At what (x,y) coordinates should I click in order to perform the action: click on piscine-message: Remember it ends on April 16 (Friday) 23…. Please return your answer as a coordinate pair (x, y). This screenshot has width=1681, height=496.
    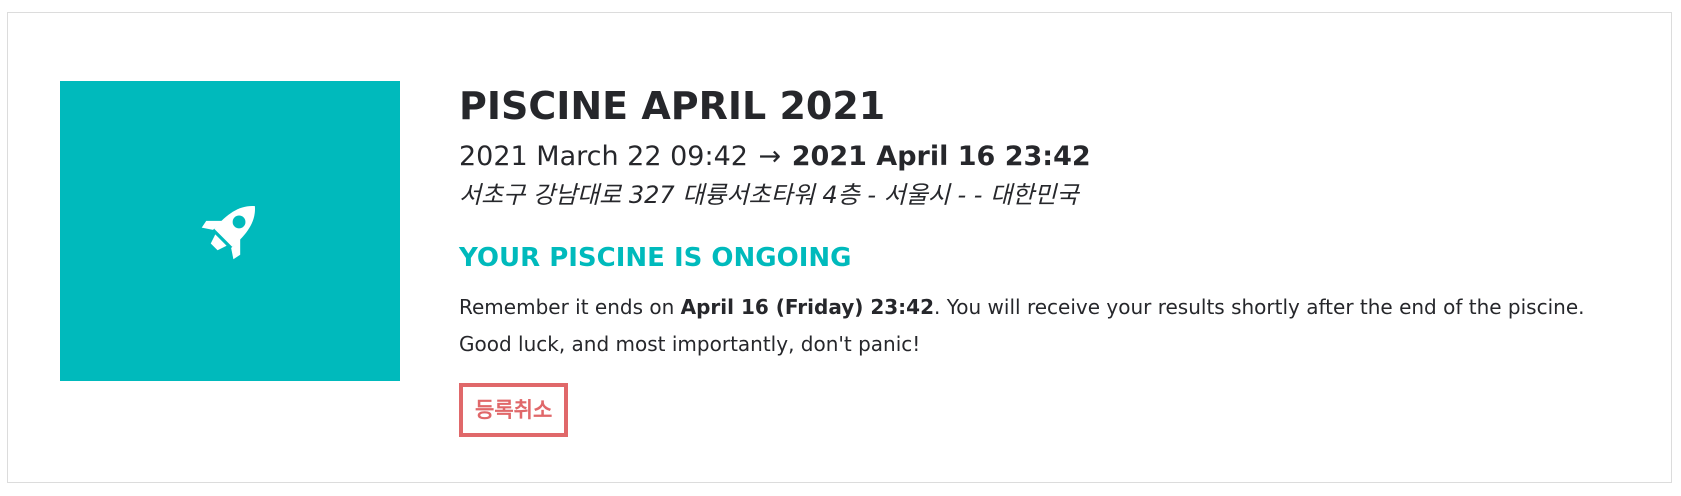
    Looking at the image, I should click on (1049, 326).